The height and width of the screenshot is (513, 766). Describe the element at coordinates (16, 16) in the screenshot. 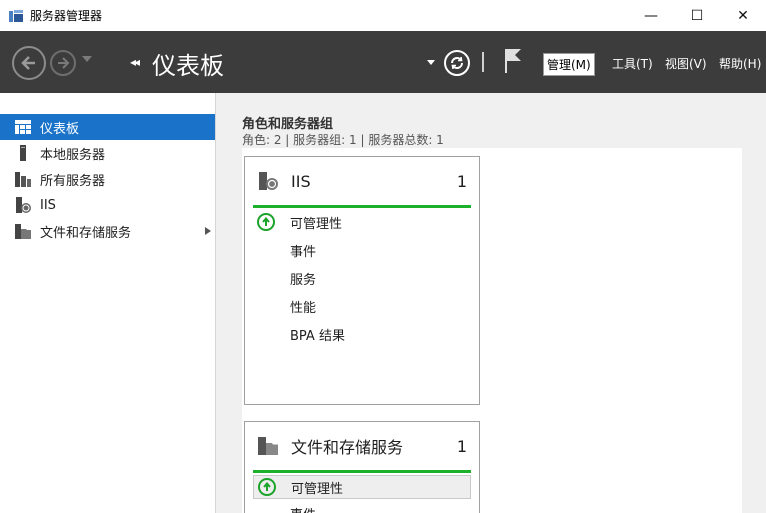

I see `server-manager-app-icon` at that location.